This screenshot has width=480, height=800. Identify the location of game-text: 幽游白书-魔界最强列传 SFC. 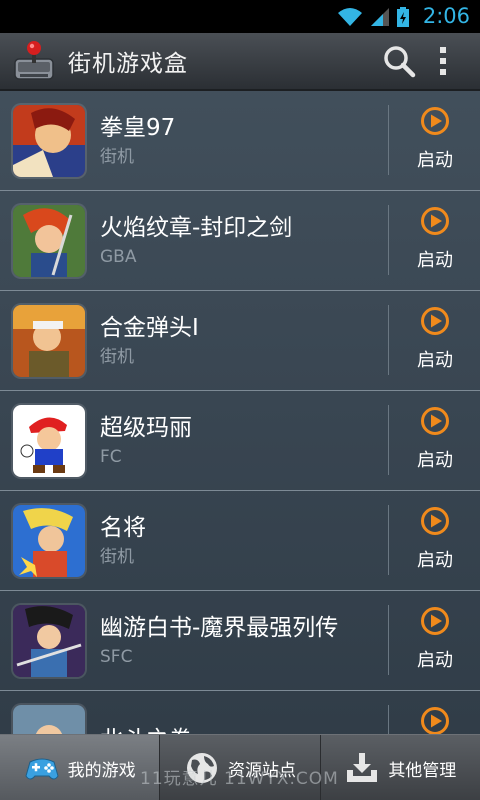
(245, 641).